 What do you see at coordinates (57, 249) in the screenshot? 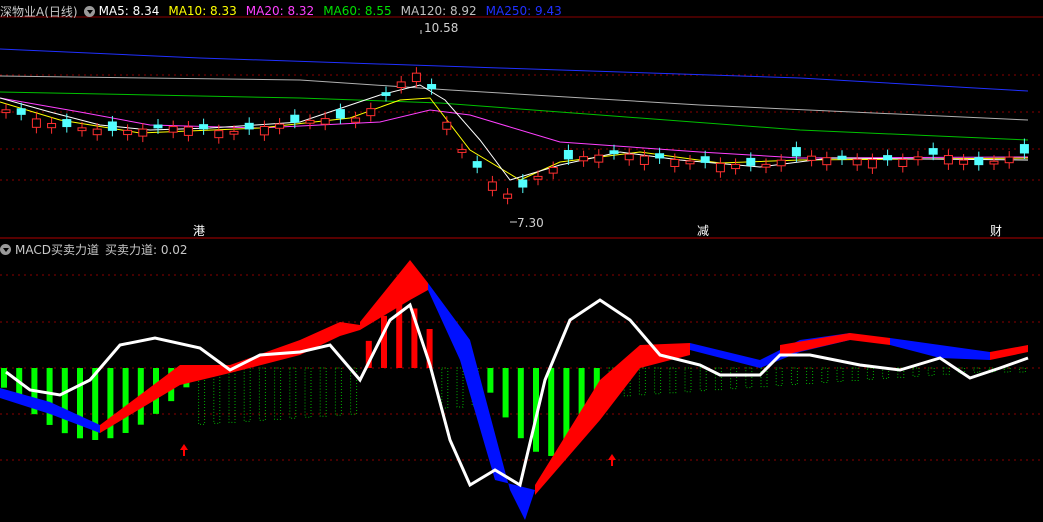
I see `macd-title: MACD买卖力道` at bounding box center [57, 249].